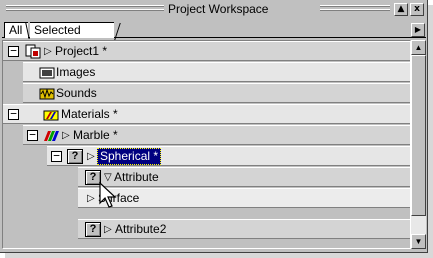 This screenshot has width=433, height=258. What do you see at coordinates (33, 51) in the screenshot?
I see `project-icon` at bounding box center [33, 51].